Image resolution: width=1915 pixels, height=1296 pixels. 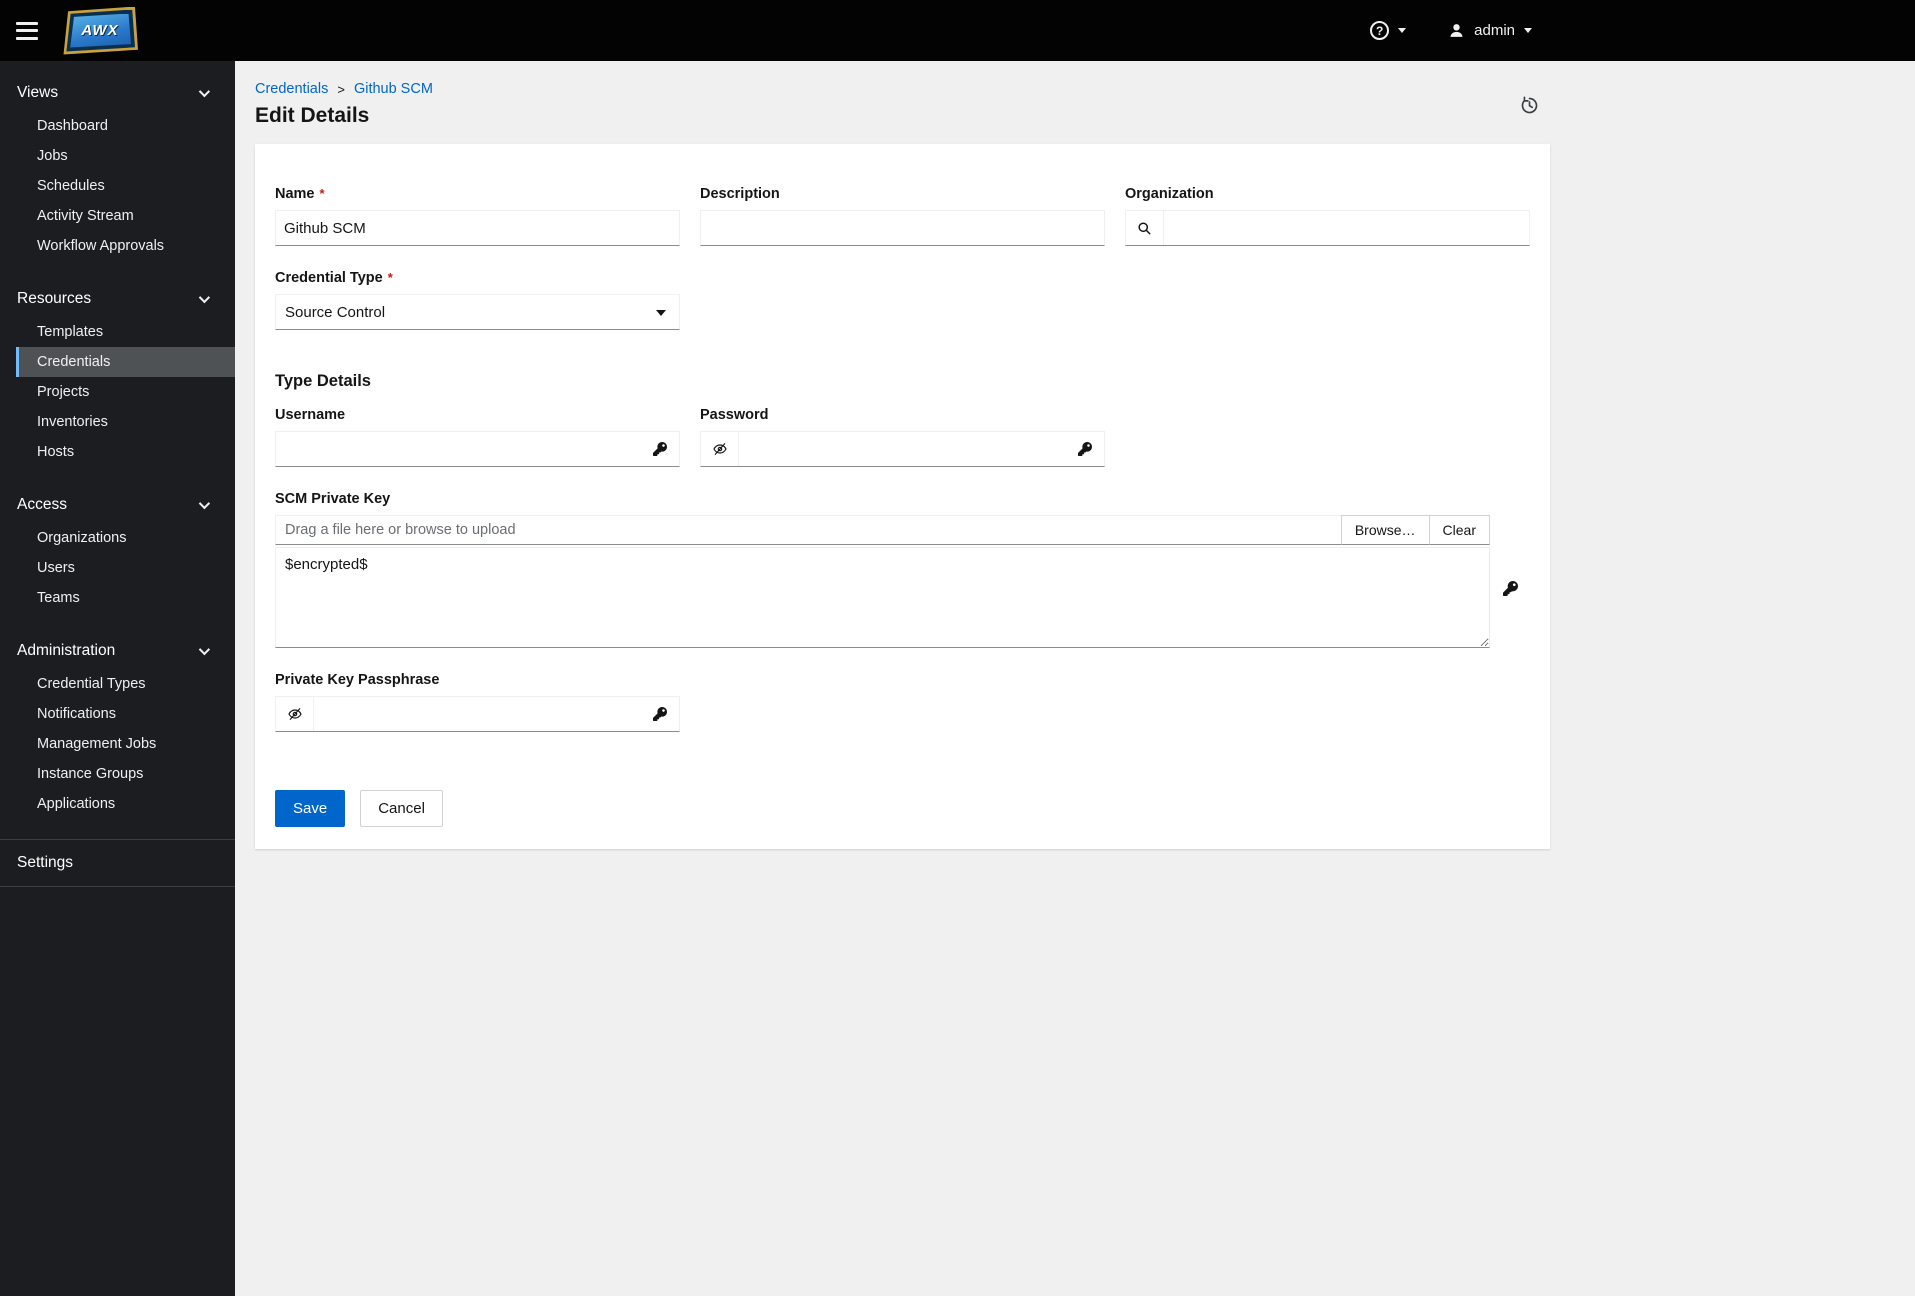 I want to click on file-upload-row: Browse… Clear, so click(x=882, y=530).